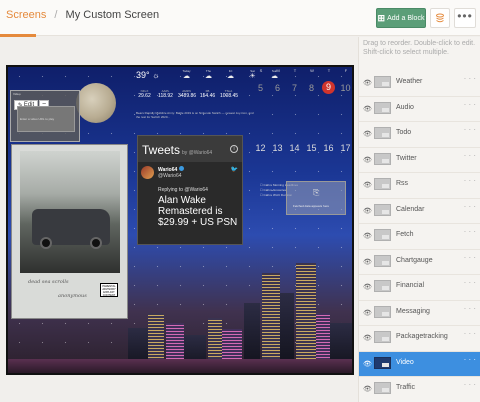 This screenshot has height=402, width=480. I want to click on block-name: Audio, so click(405, 107).